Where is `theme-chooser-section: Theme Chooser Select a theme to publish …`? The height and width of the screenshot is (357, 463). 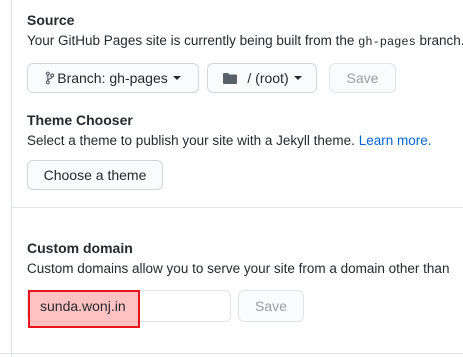 theme-chooser-section: Theme Chooser Select a theme to publish … is located at coordinates (245, 130).